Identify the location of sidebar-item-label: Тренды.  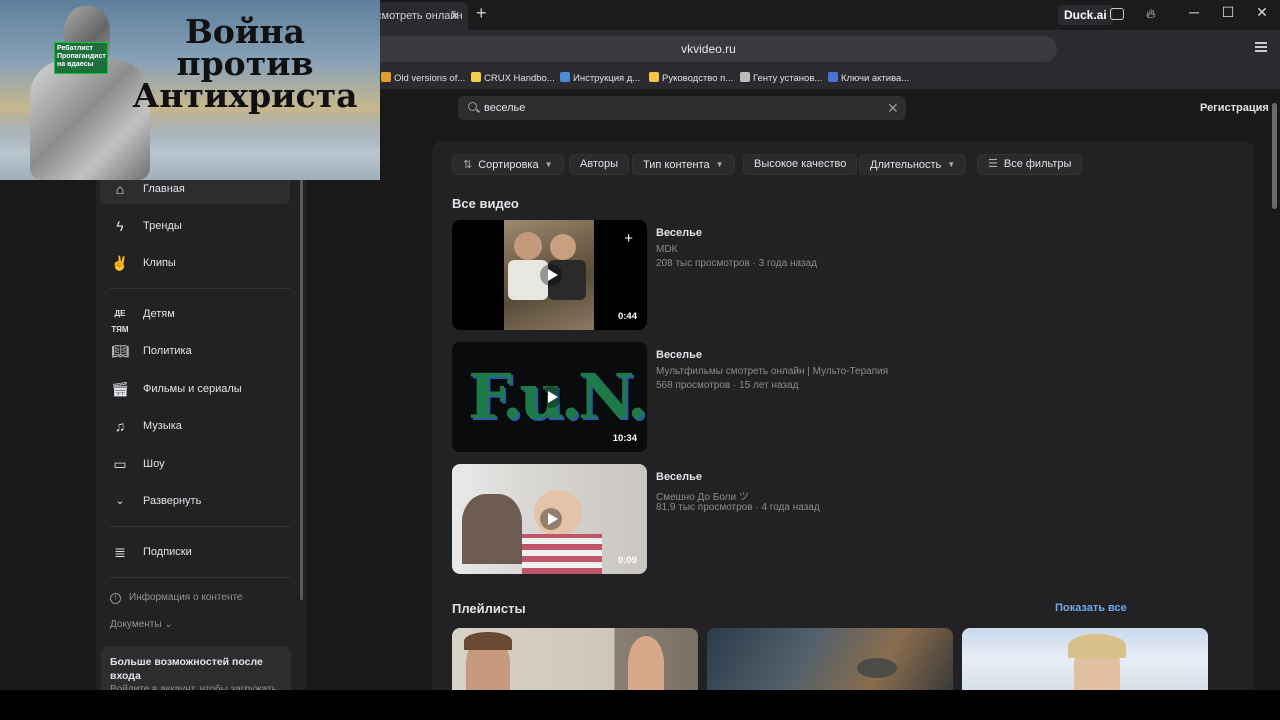
(162, 226).